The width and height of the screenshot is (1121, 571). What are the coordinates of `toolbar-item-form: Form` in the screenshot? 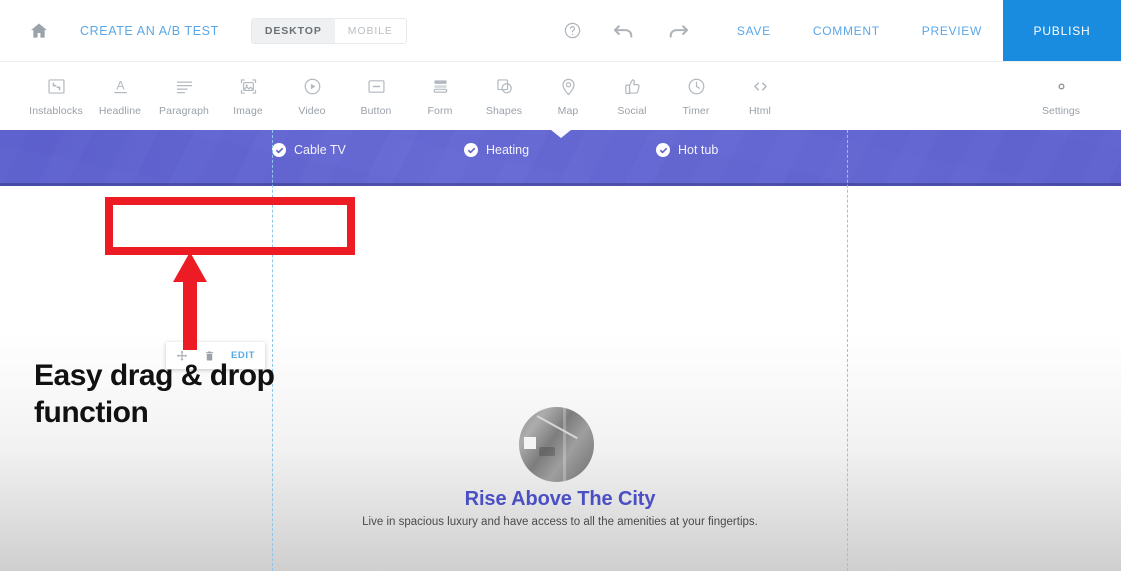 It's located at (440, 96).